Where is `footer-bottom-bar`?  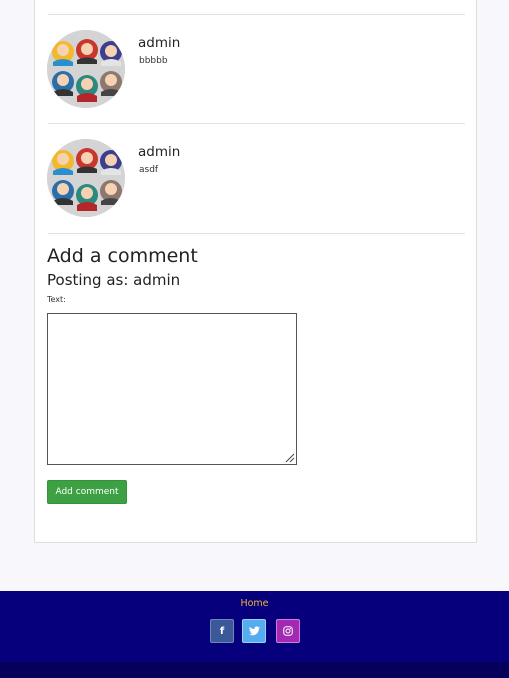
footer-bottom-bar is located at coordinates (254, 670).